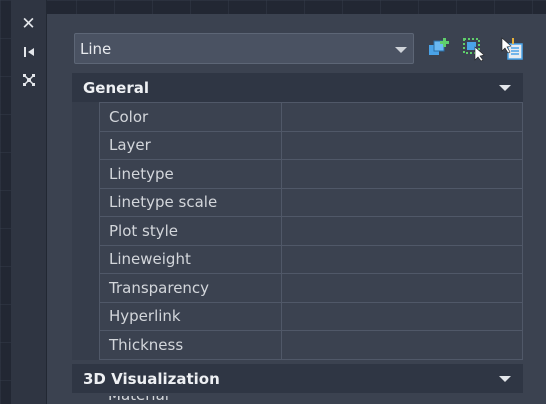  I want to click on property-row-layer: Layer, so click(311, 145).